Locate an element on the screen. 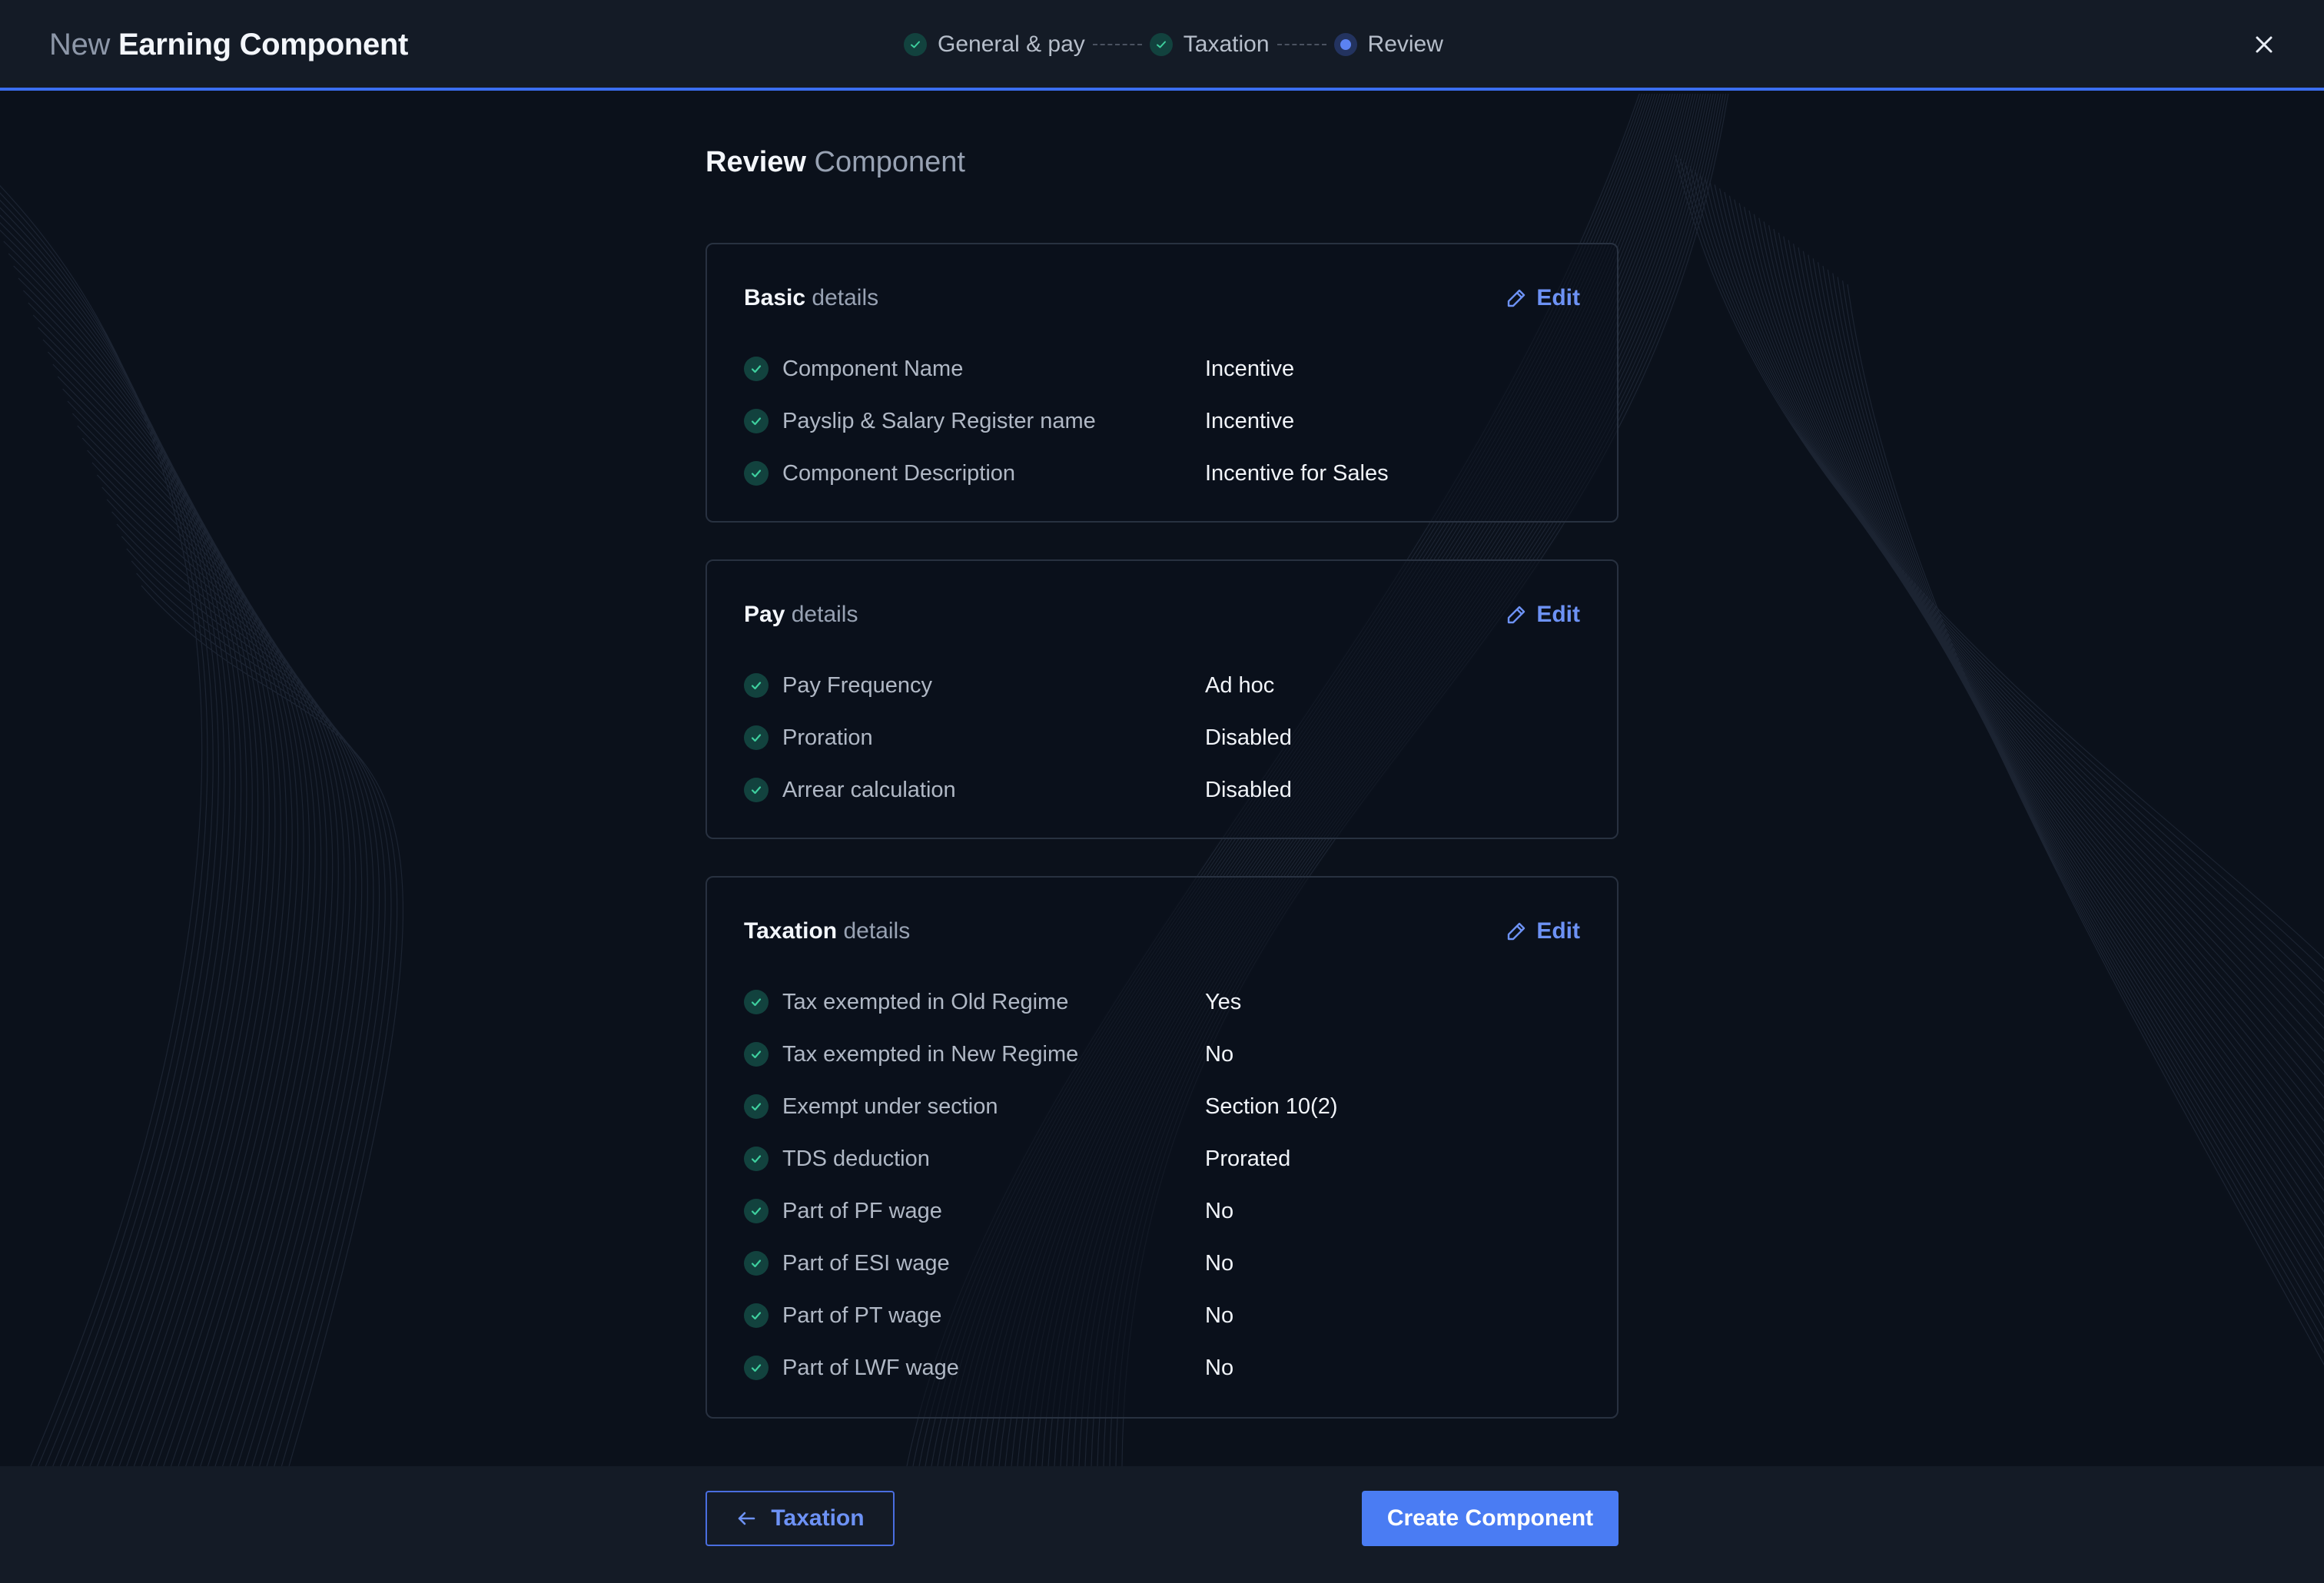  page-heading: Review Component is located at coordinates (835, 162).